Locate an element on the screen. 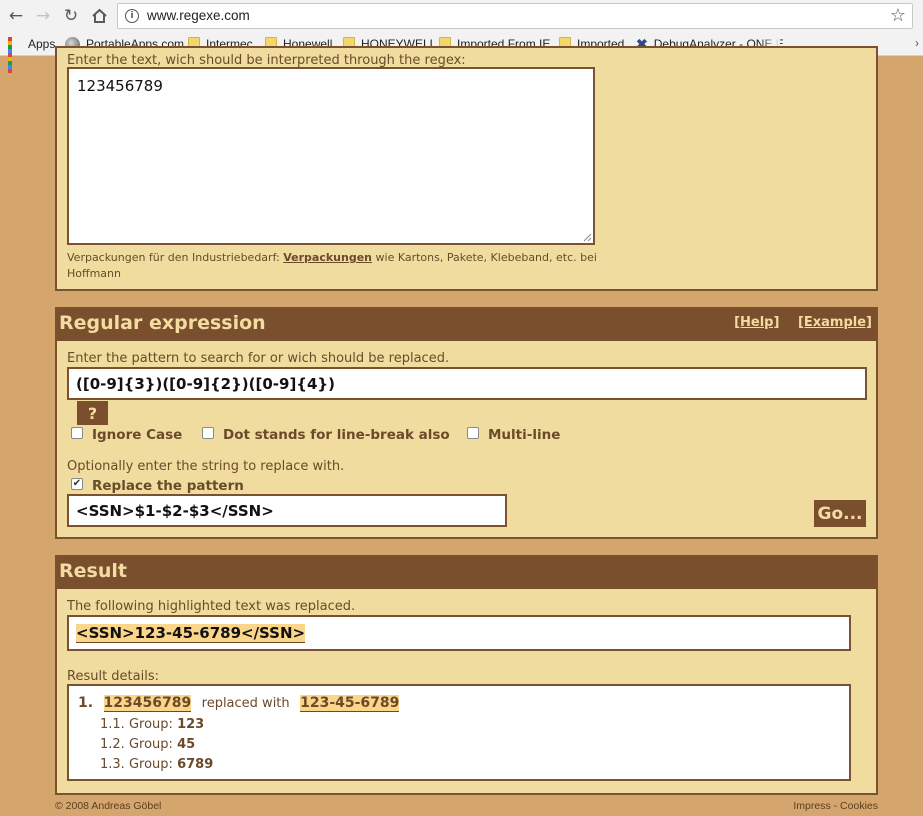 Image resolution: width=923 pixels, height=816 pixels. ad-suffix: wie Kartons, Pakete, Klebeband, etc. bei is located at coordinates (484, 257).